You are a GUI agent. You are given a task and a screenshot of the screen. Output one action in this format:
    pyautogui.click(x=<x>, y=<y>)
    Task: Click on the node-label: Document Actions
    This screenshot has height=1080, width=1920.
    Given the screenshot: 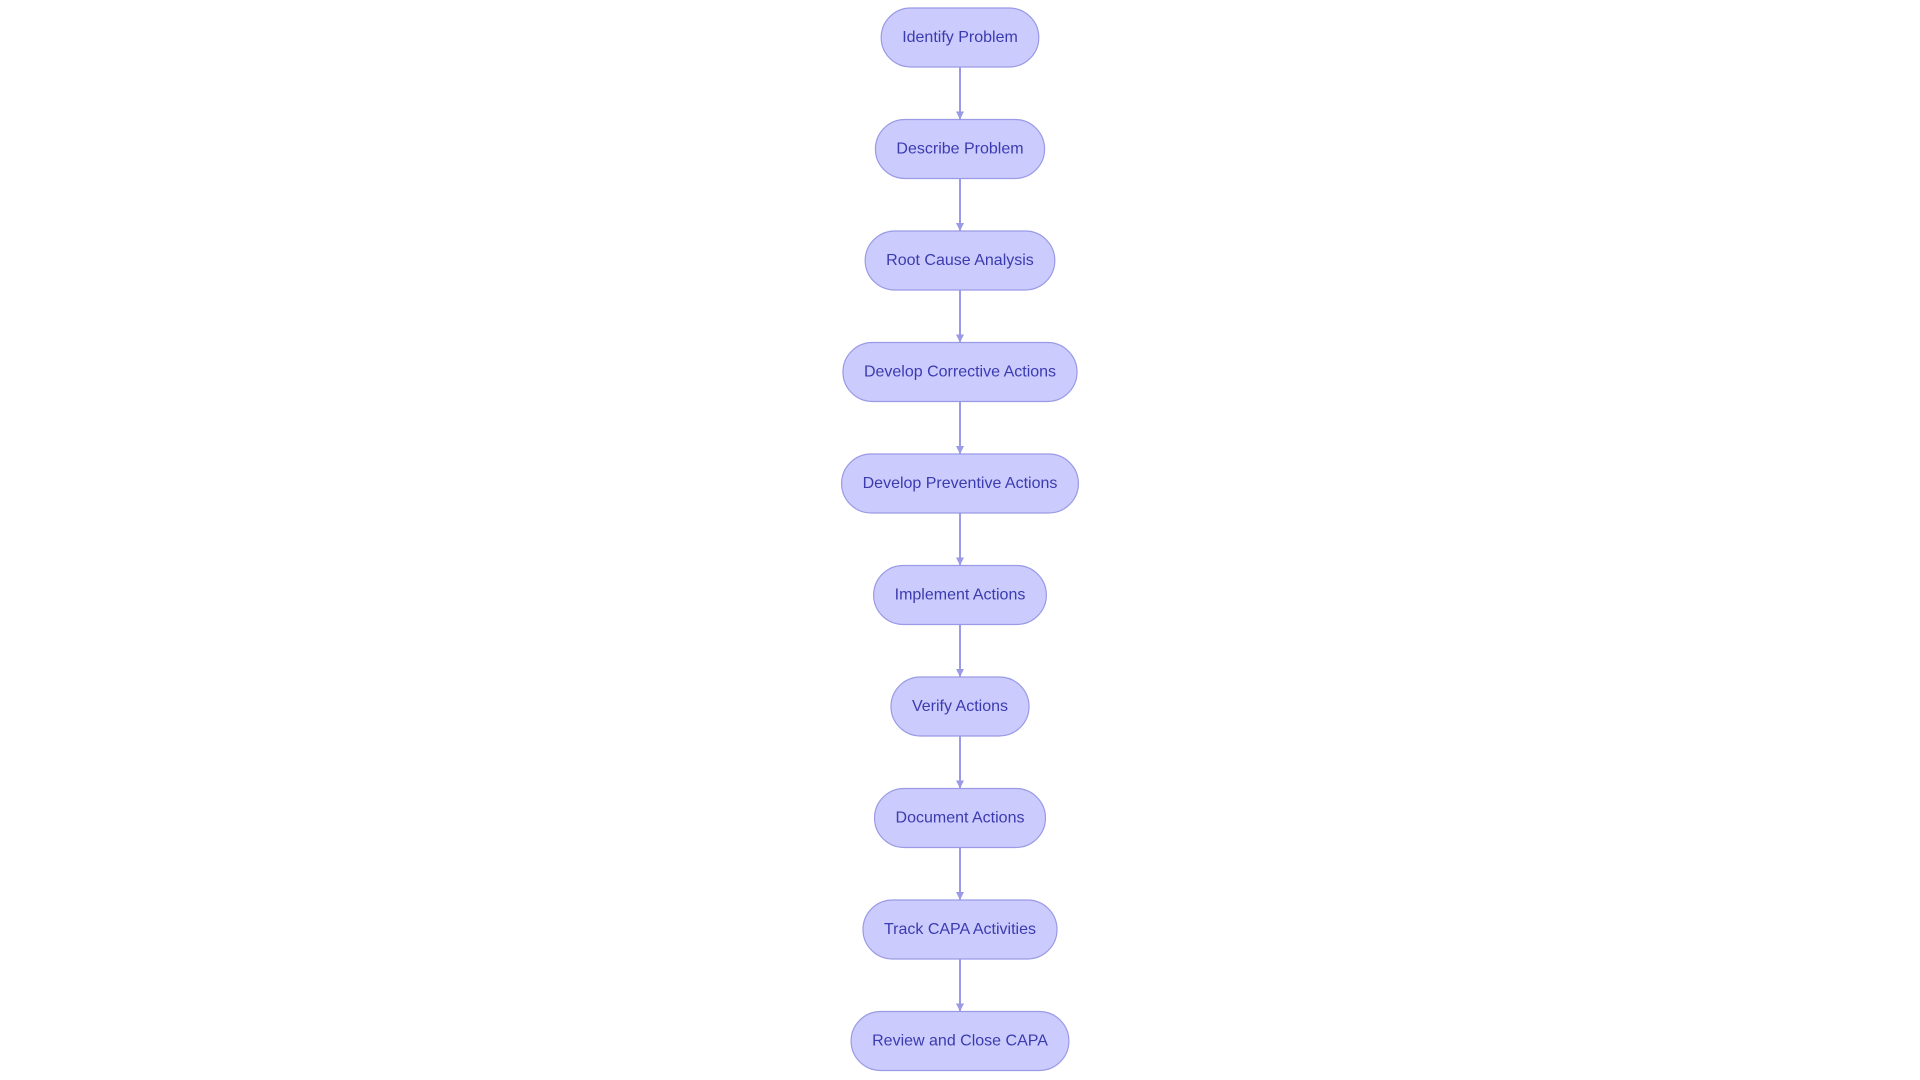 What is the action you would take?
    pyautogui.click(x=960, y=818)
    